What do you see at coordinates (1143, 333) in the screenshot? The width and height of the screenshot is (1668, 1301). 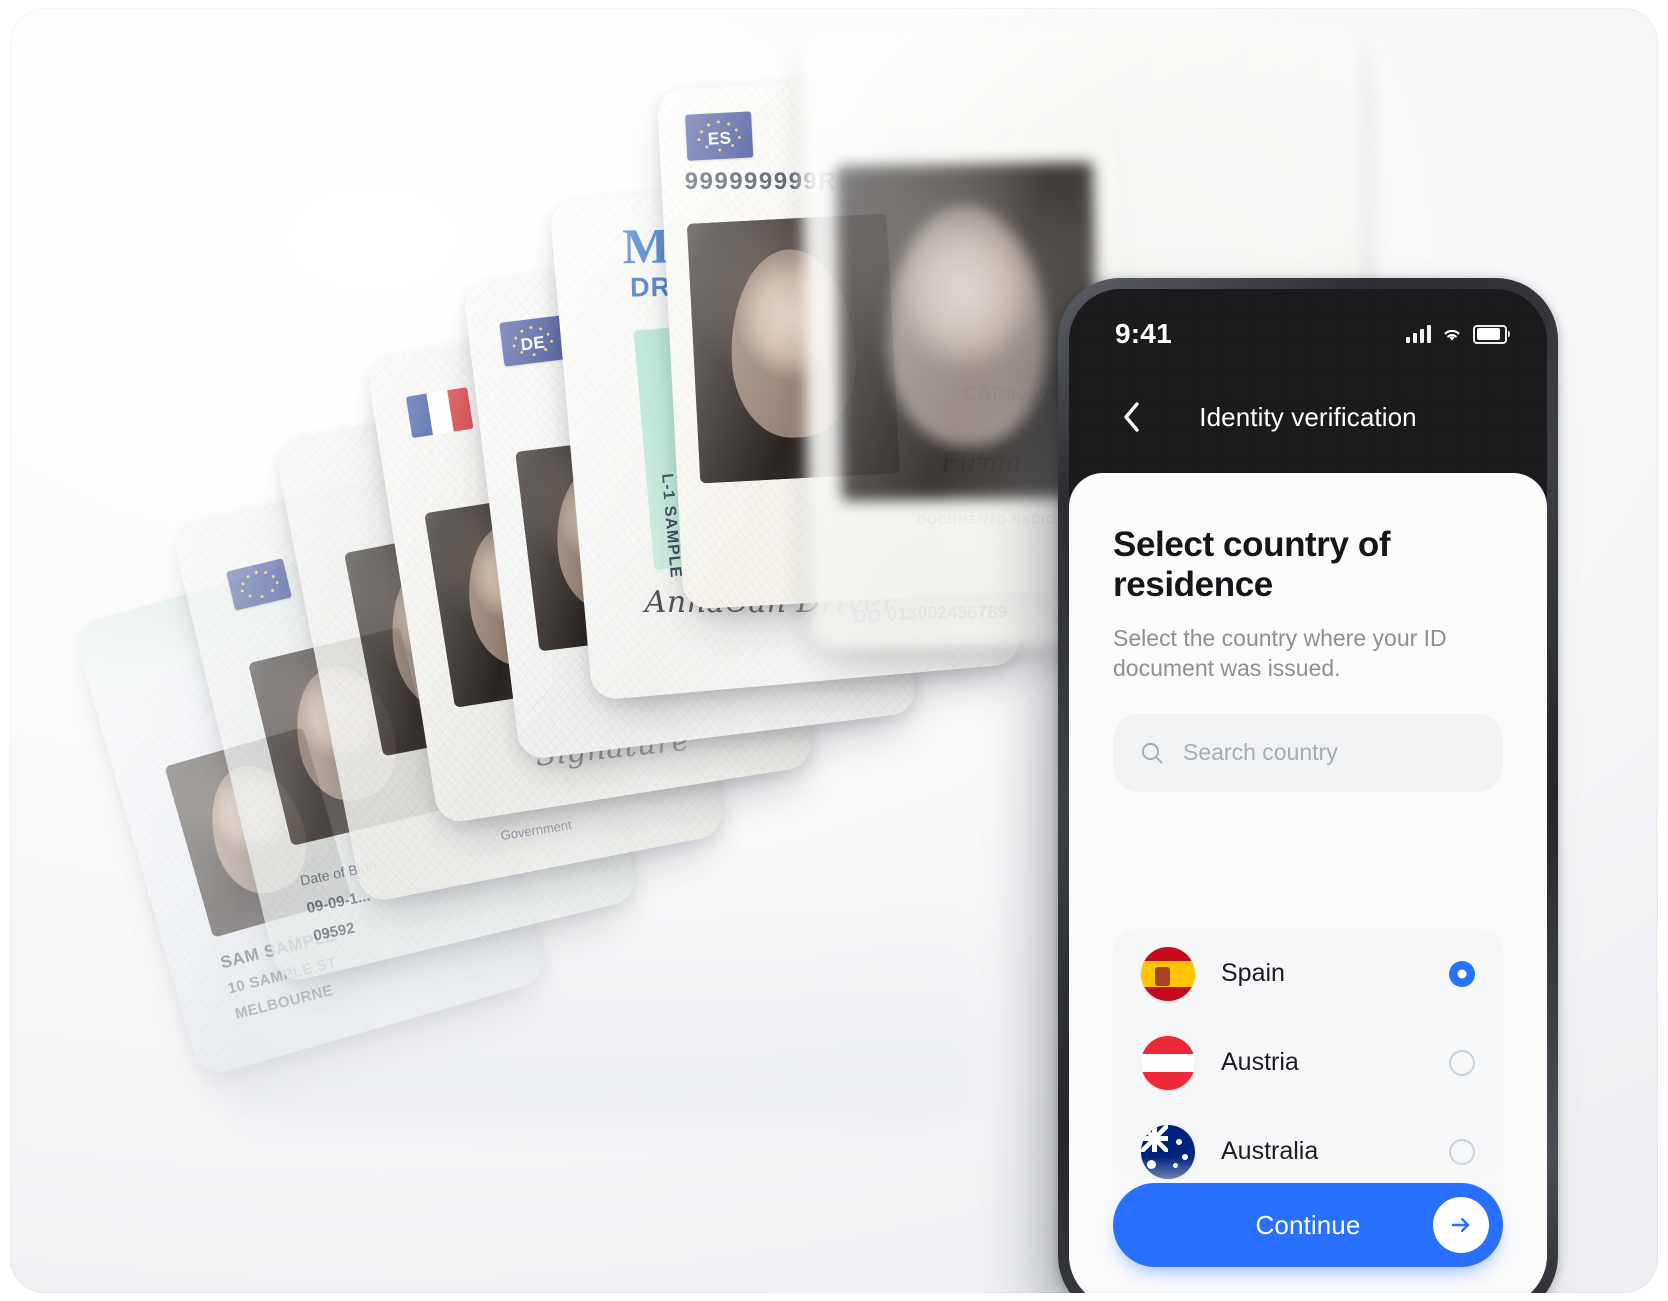 I see `status-bar-clock: 9:41` at bounding box center [1143, 333].